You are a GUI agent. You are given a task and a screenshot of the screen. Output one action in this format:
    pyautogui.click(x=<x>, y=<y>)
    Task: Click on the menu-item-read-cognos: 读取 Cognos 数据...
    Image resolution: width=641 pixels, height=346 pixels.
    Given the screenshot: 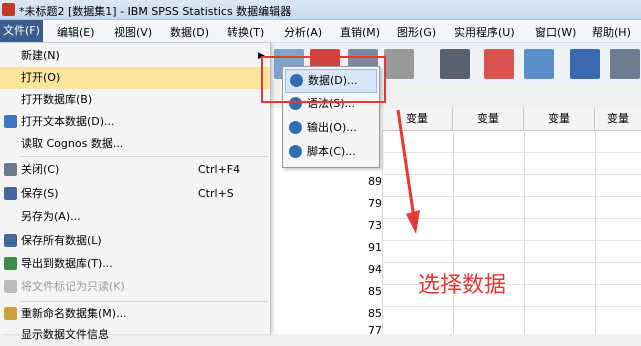 What is the action you would take?
    pyautogui.click(x=135, y=144)
    